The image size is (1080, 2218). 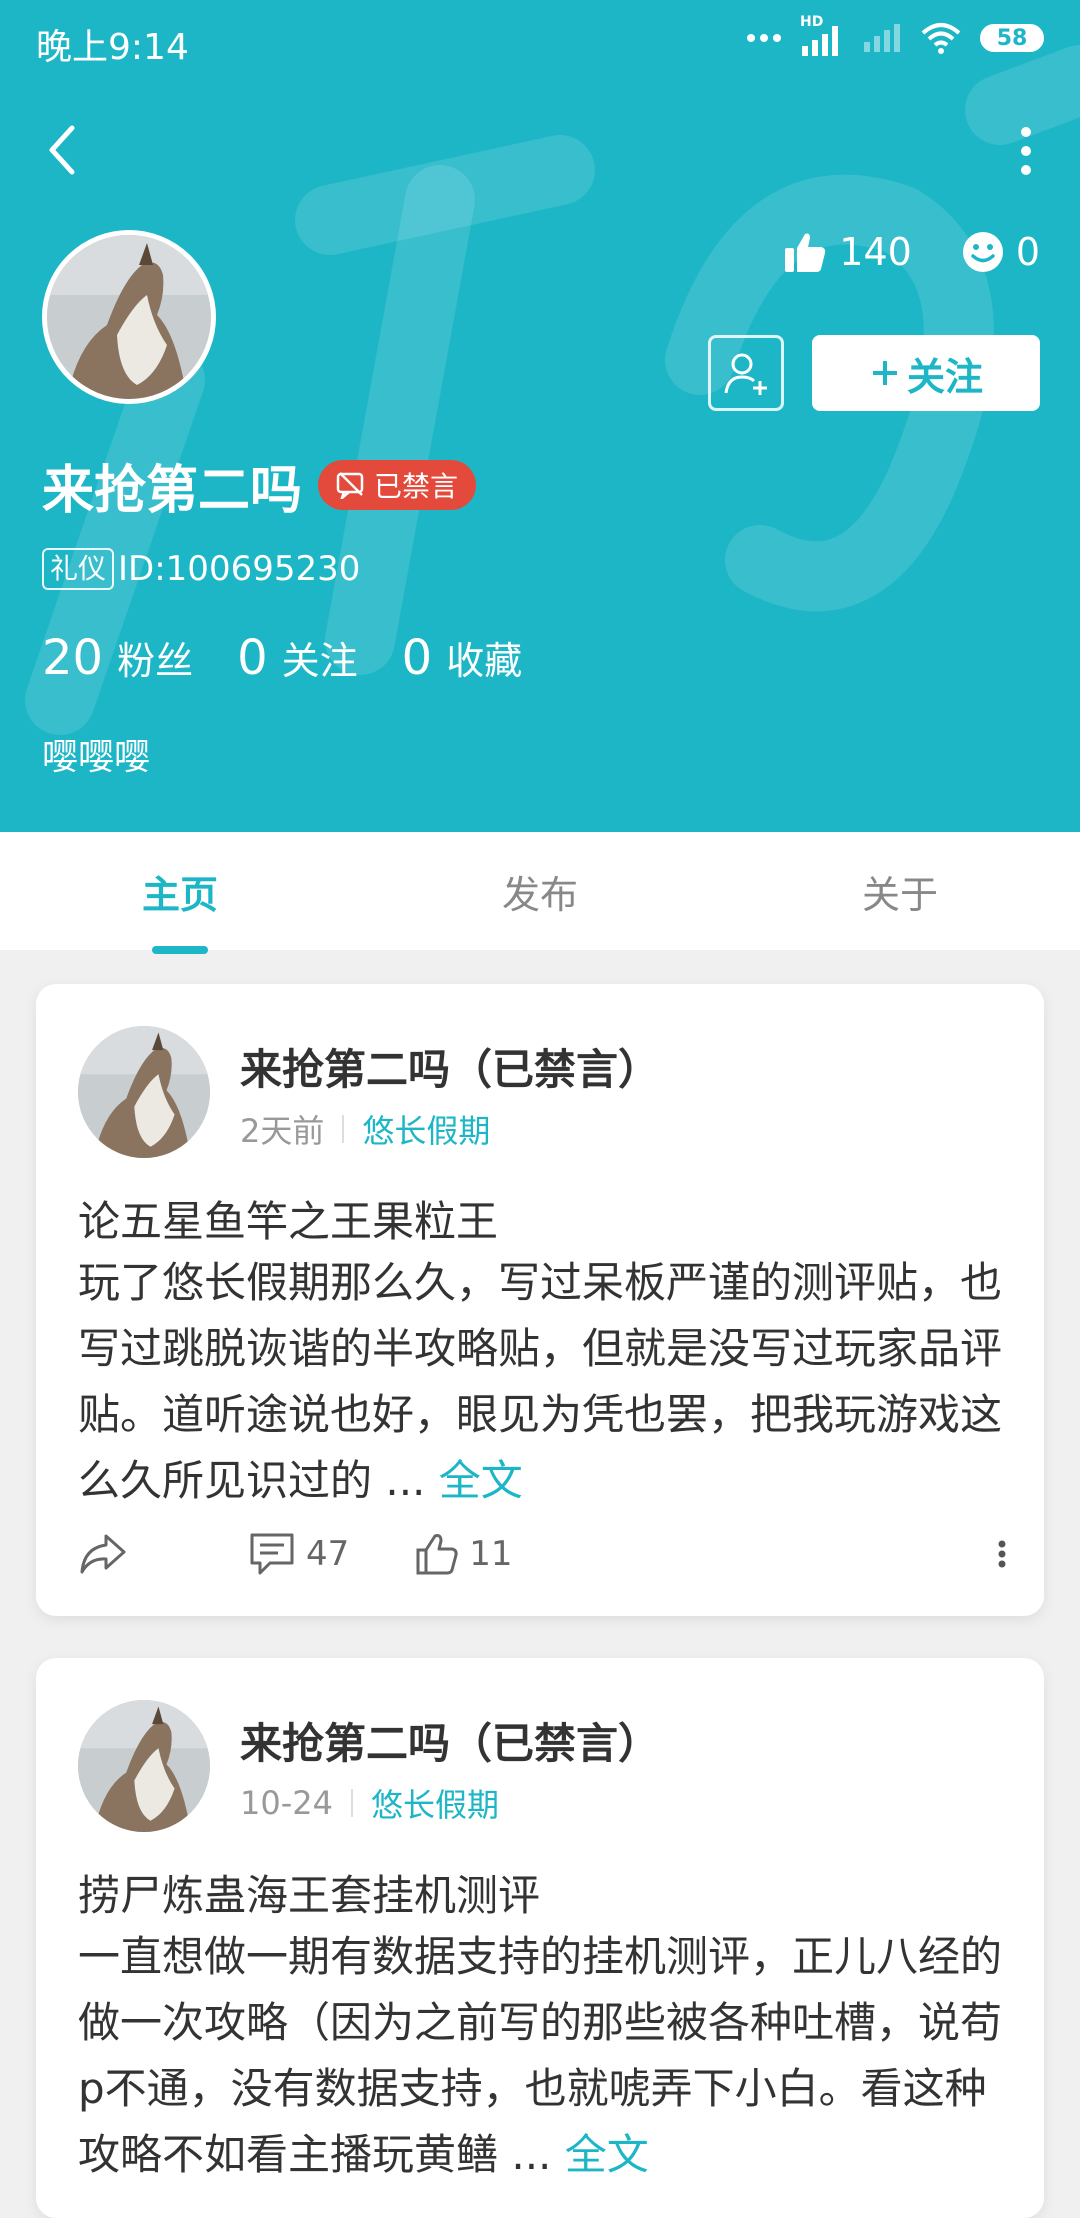 I want to click on post-meta: 2天前 悠长假期, so click(x=365, y=1129).